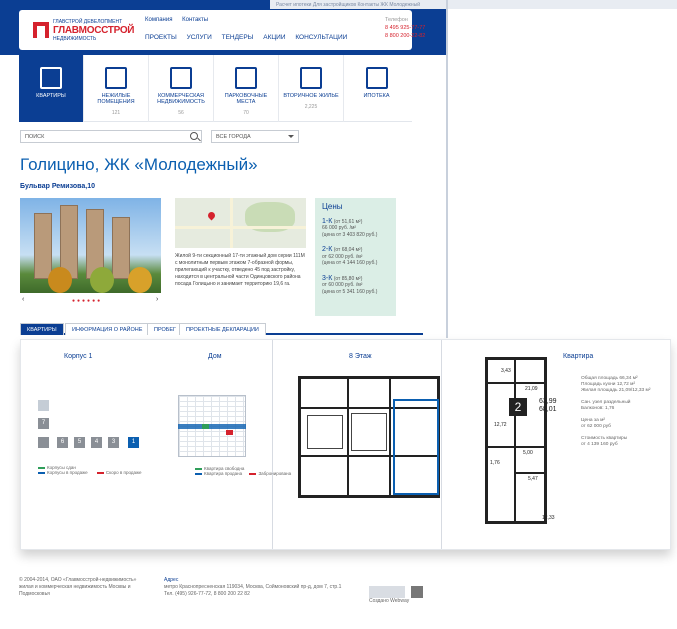  What do you see at coordinates (291, 136) in the screenshot?
I see `chevron-down-icon` at bounding box center [291, 136].